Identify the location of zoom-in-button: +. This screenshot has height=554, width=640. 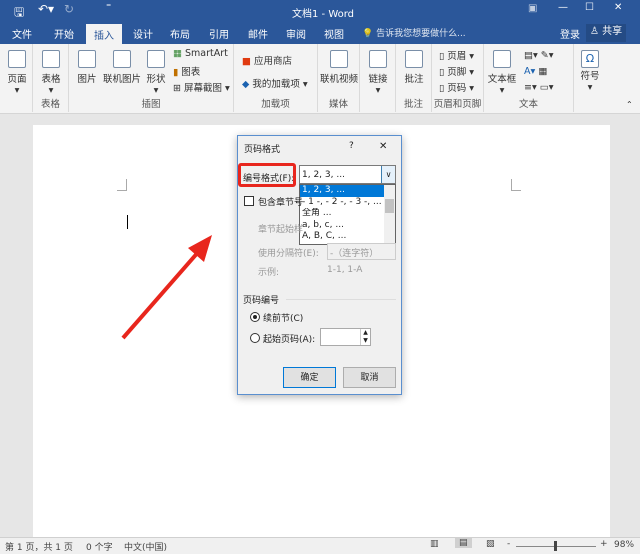
(604, 544).